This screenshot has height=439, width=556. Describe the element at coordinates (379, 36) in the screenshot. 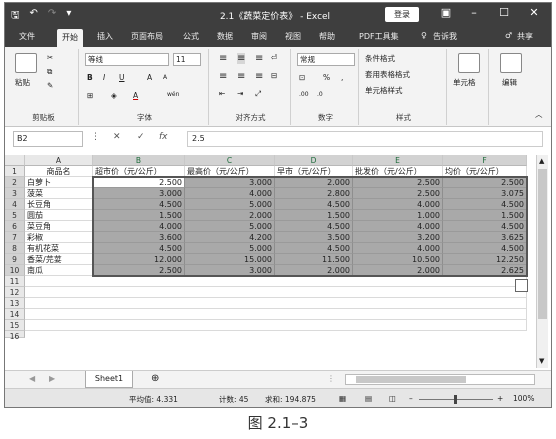

I see `tab-pdf-tools: PDF工具集` at that location.